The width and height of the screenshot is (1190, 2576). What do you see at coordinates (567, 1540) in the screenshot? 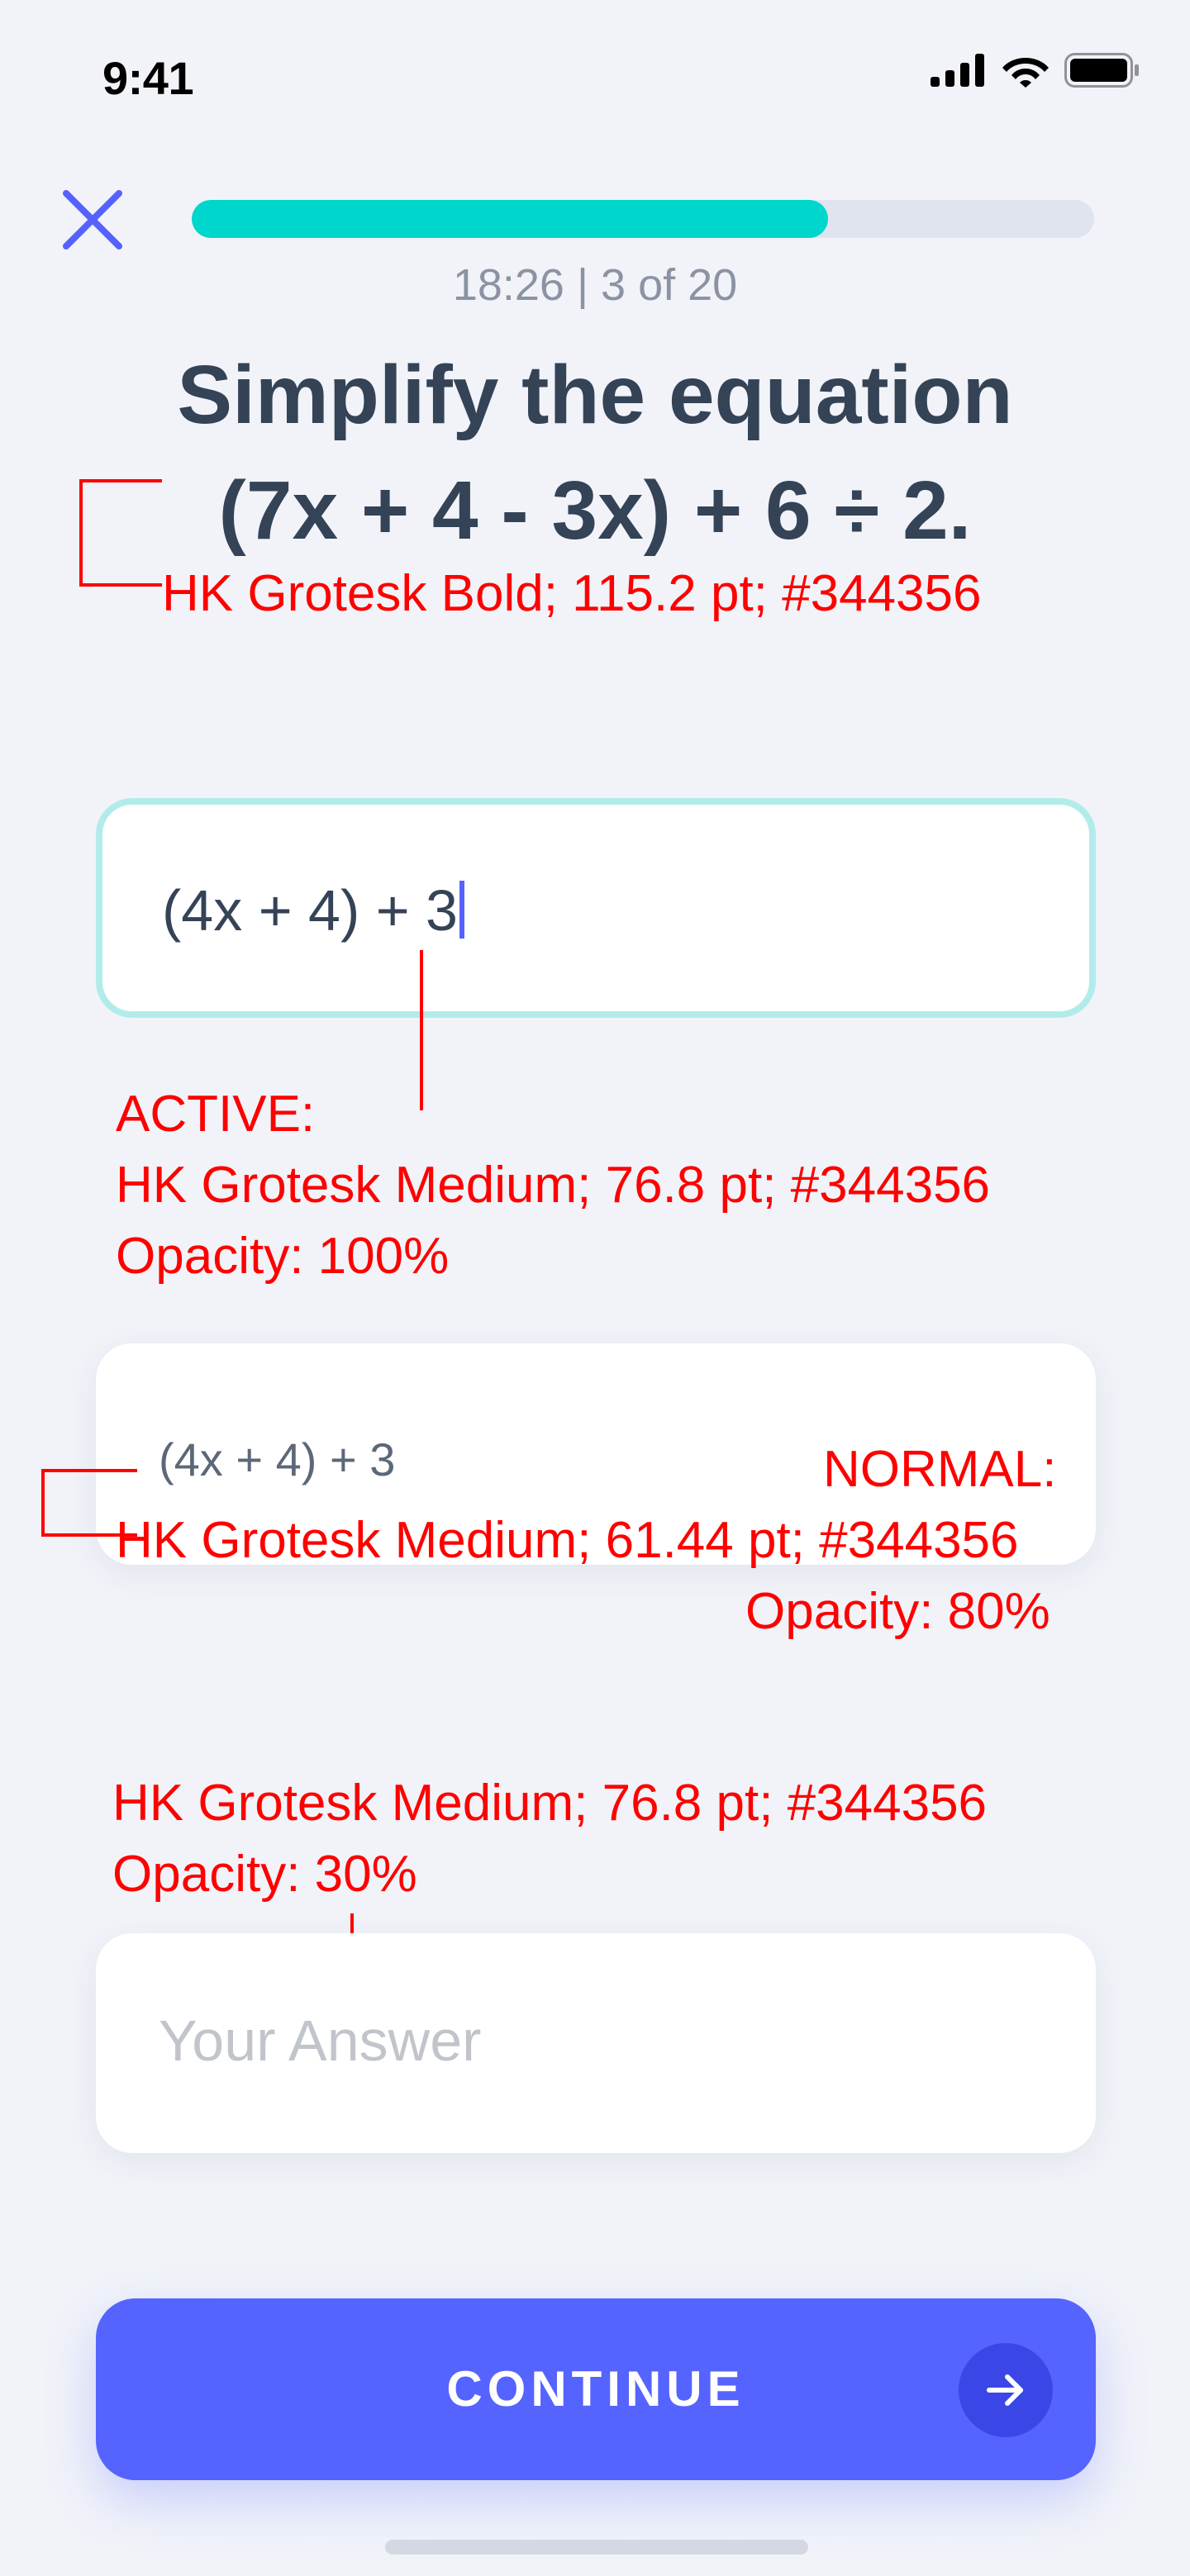
I see `annotation-normal-spec: HK Grotesk Medium; 61.44 pt; #344356` at bounding box center [567, 1540].